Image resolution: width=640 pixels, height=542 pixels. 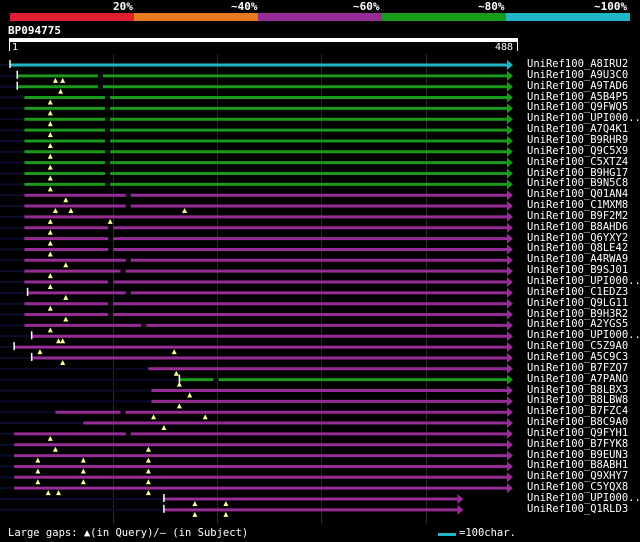 I want to click on scale-legend-line, so click(x=447, y=534).